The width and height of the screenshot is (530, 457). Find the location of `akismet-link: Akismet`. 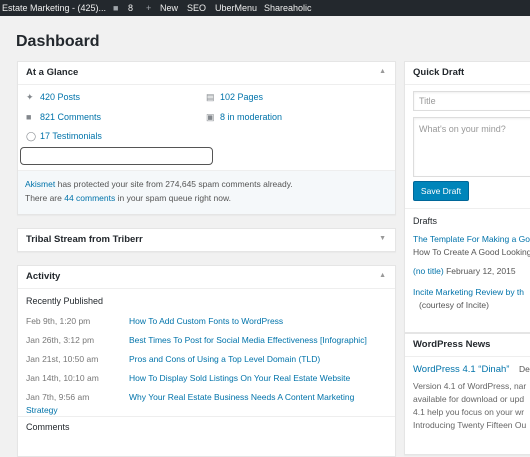

akismet-link: Akismet is located at coordinates (40, 184).